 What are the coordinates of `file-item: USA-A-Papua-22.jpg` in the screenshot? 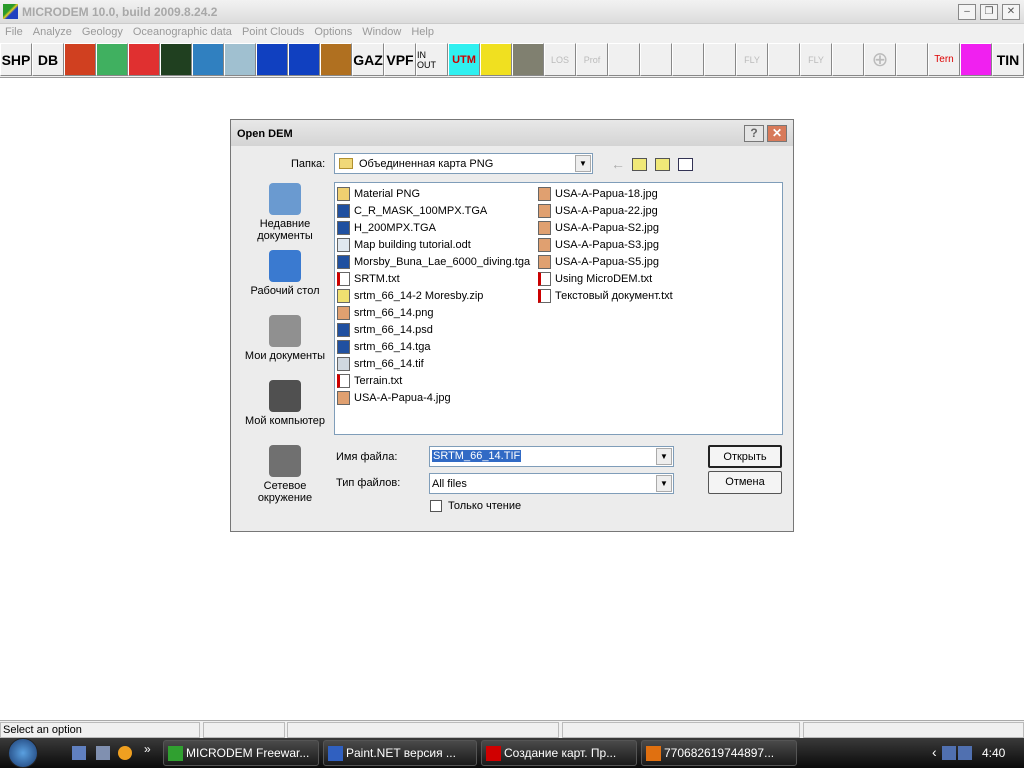 It's located at (598, 210).